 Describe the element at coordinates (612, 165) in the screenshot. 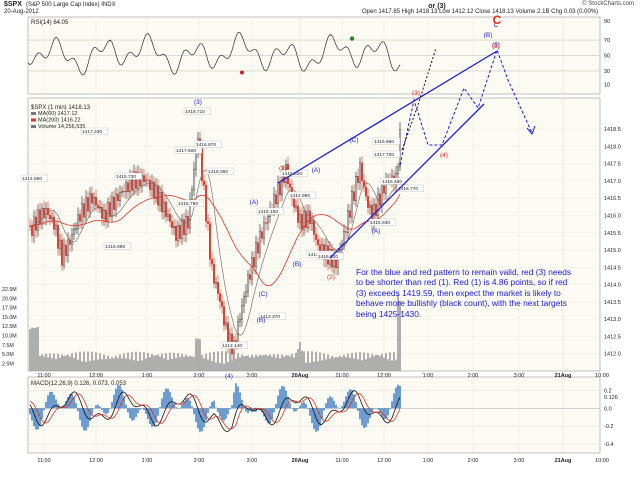

I see `price-tick-label: 1417.5` at that location.